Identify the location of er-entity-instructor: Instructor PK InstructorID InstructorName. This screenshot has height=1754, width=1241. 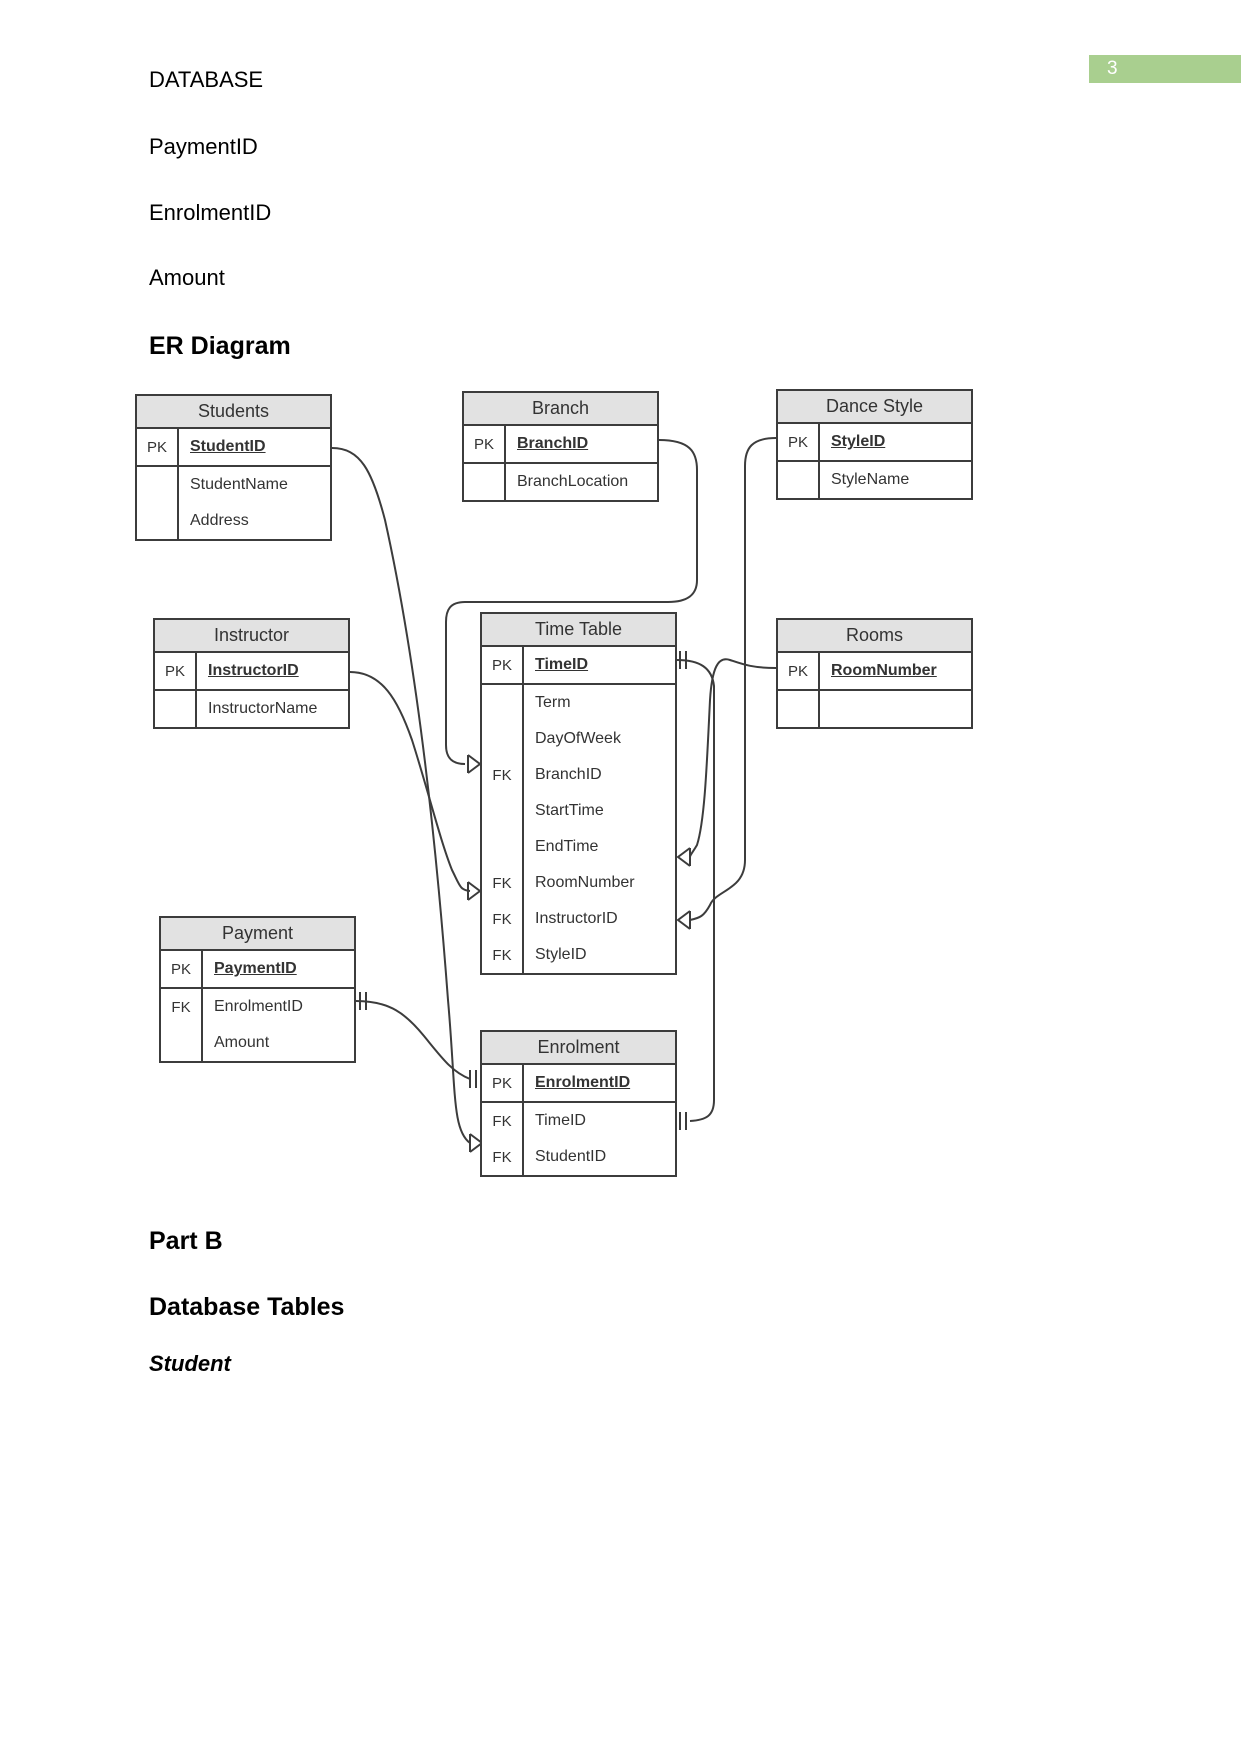
(251, 673).